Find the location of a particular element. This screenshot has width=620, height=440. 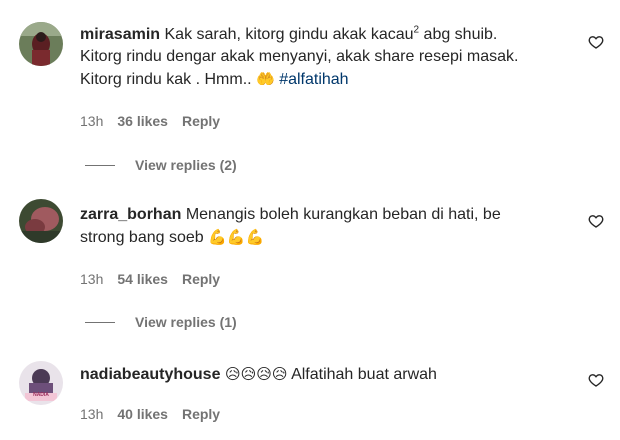

comment-meta: 13h 36 likes Reply is located at coordinates (150, 121).